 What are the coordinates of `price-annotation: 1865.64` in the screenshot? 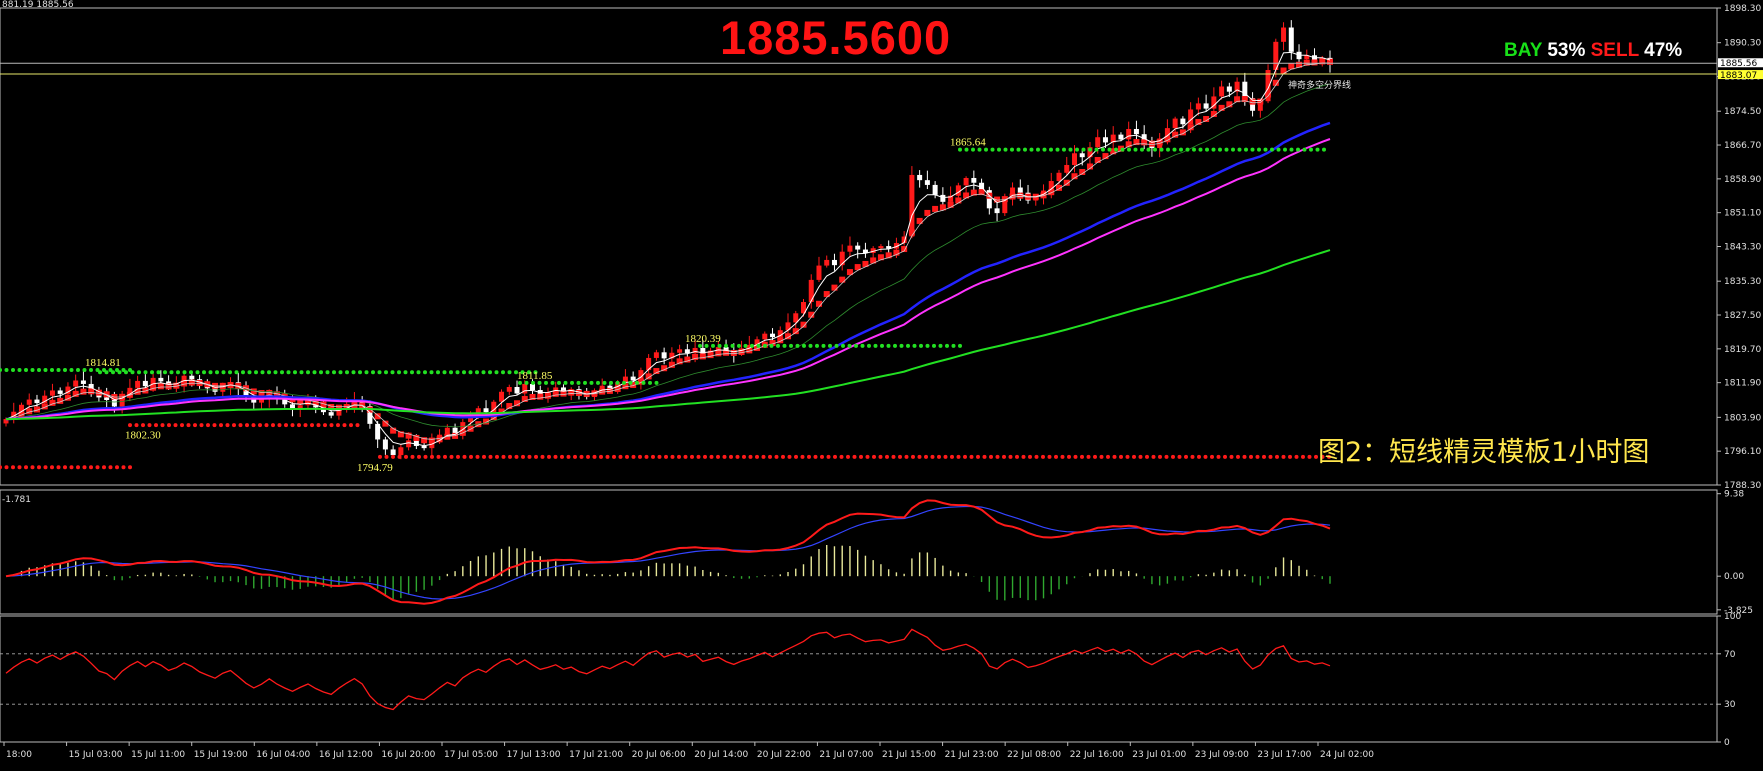 It's located at (968, 143).